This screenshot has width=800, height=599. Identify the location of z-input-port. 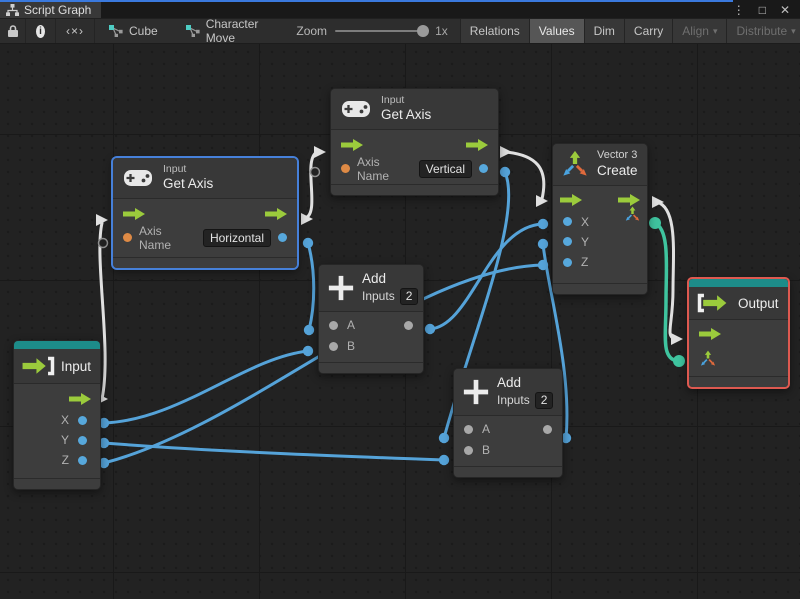
(567, 262).